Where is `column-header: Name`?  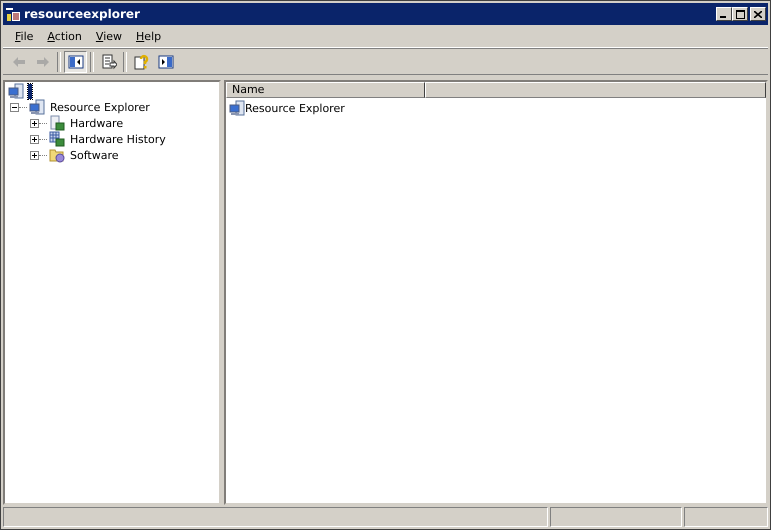
column-header: Name is located at coordinates (325, 90).